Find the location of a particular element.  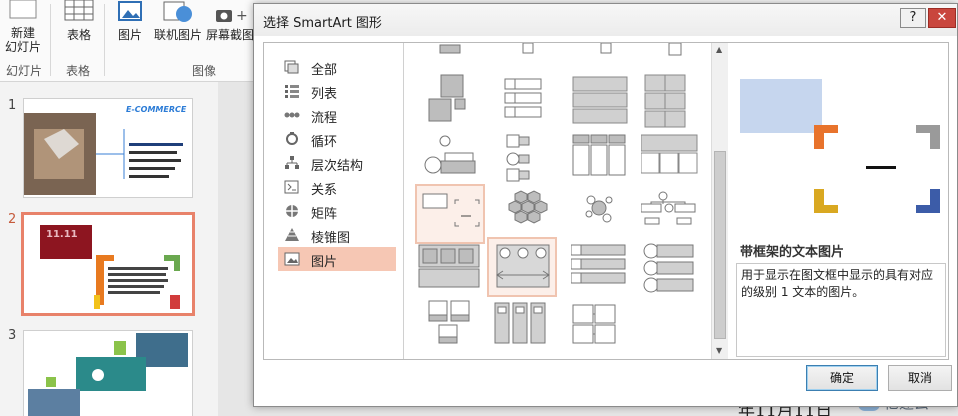

dialog-title: 选择 SmartArt 图形 is located at coordinates (322, 23).